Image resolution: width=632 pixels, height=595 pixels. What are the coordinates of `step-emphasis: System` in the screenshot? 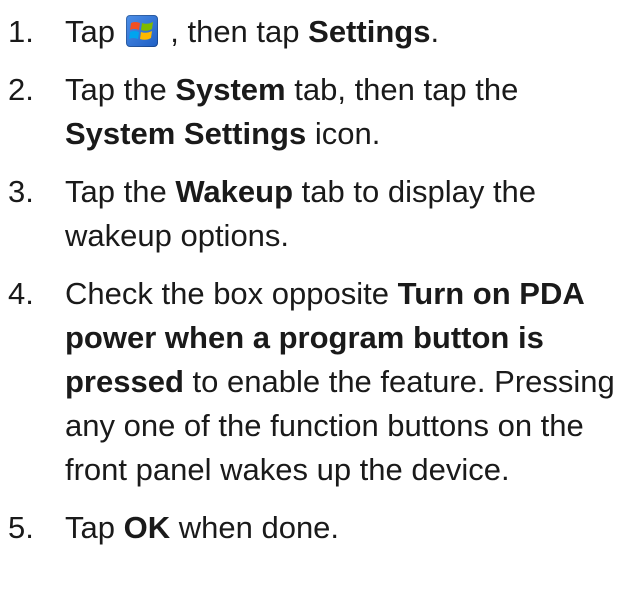 It's located at (230, 89).